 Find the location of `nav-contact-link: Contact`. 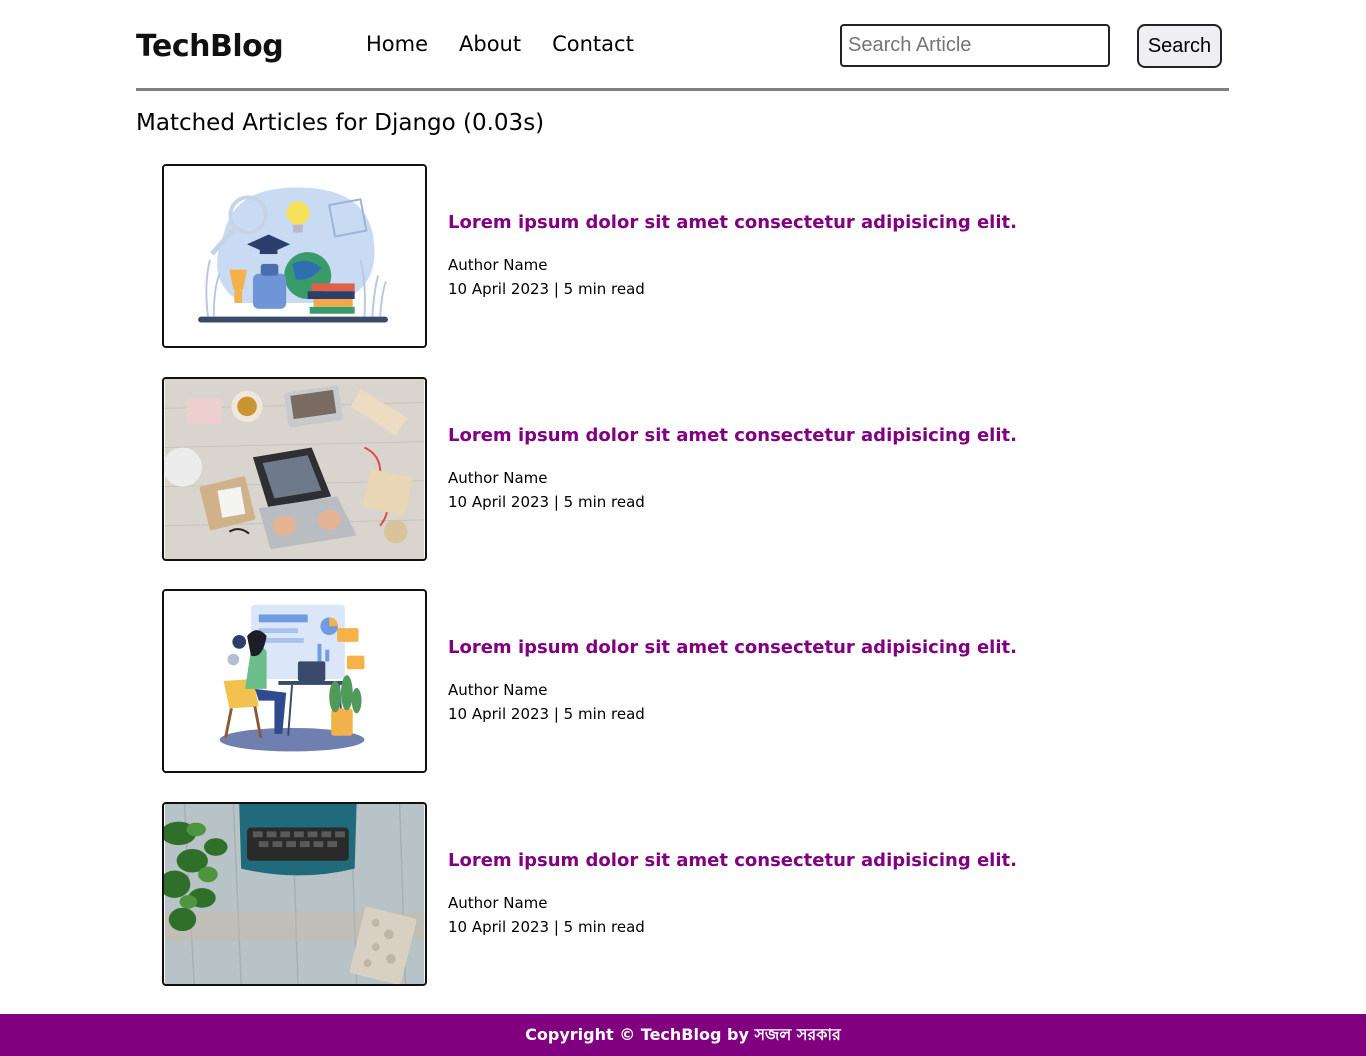

nav-contact-link: Contact is located at coordinates (593, 44).